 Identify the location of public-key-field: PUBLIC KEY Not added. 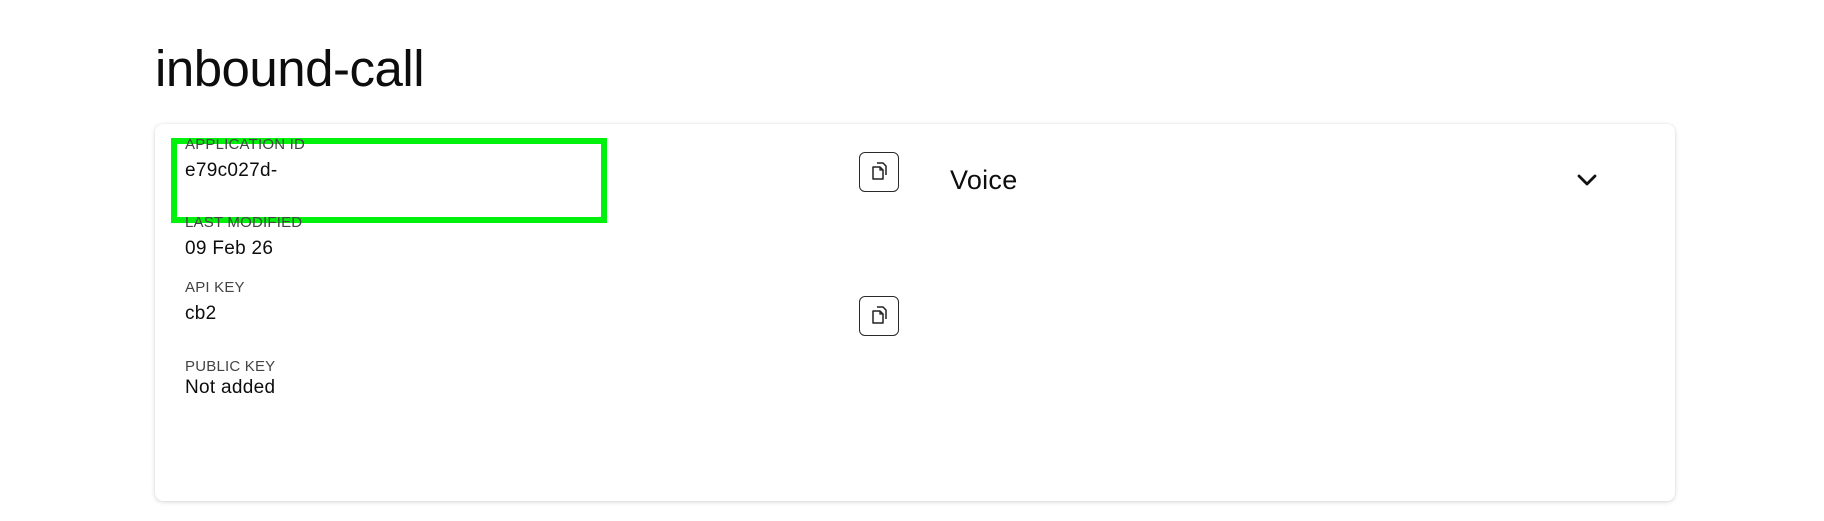
(230, 379).